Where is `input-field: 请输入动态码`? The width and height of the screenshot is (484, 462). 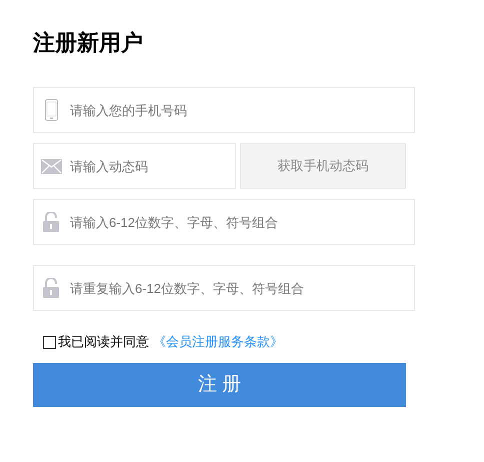
input-field: 请输入动态码 is located at coordinates (134, 166).